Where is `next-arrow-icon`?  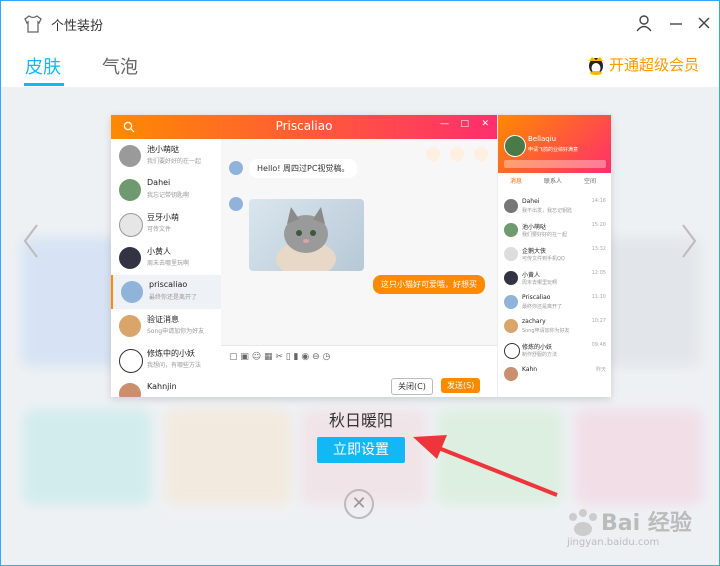
next-arrow-icon is located at coordinates (689, 246).